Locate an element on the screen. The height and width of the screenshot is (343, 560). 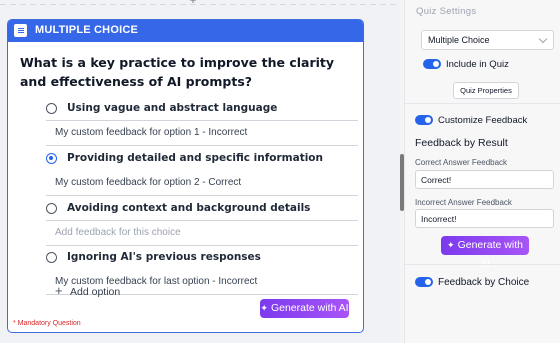
incorrect-feedback-input: Incorrect! is located at coordinates (484, 218).